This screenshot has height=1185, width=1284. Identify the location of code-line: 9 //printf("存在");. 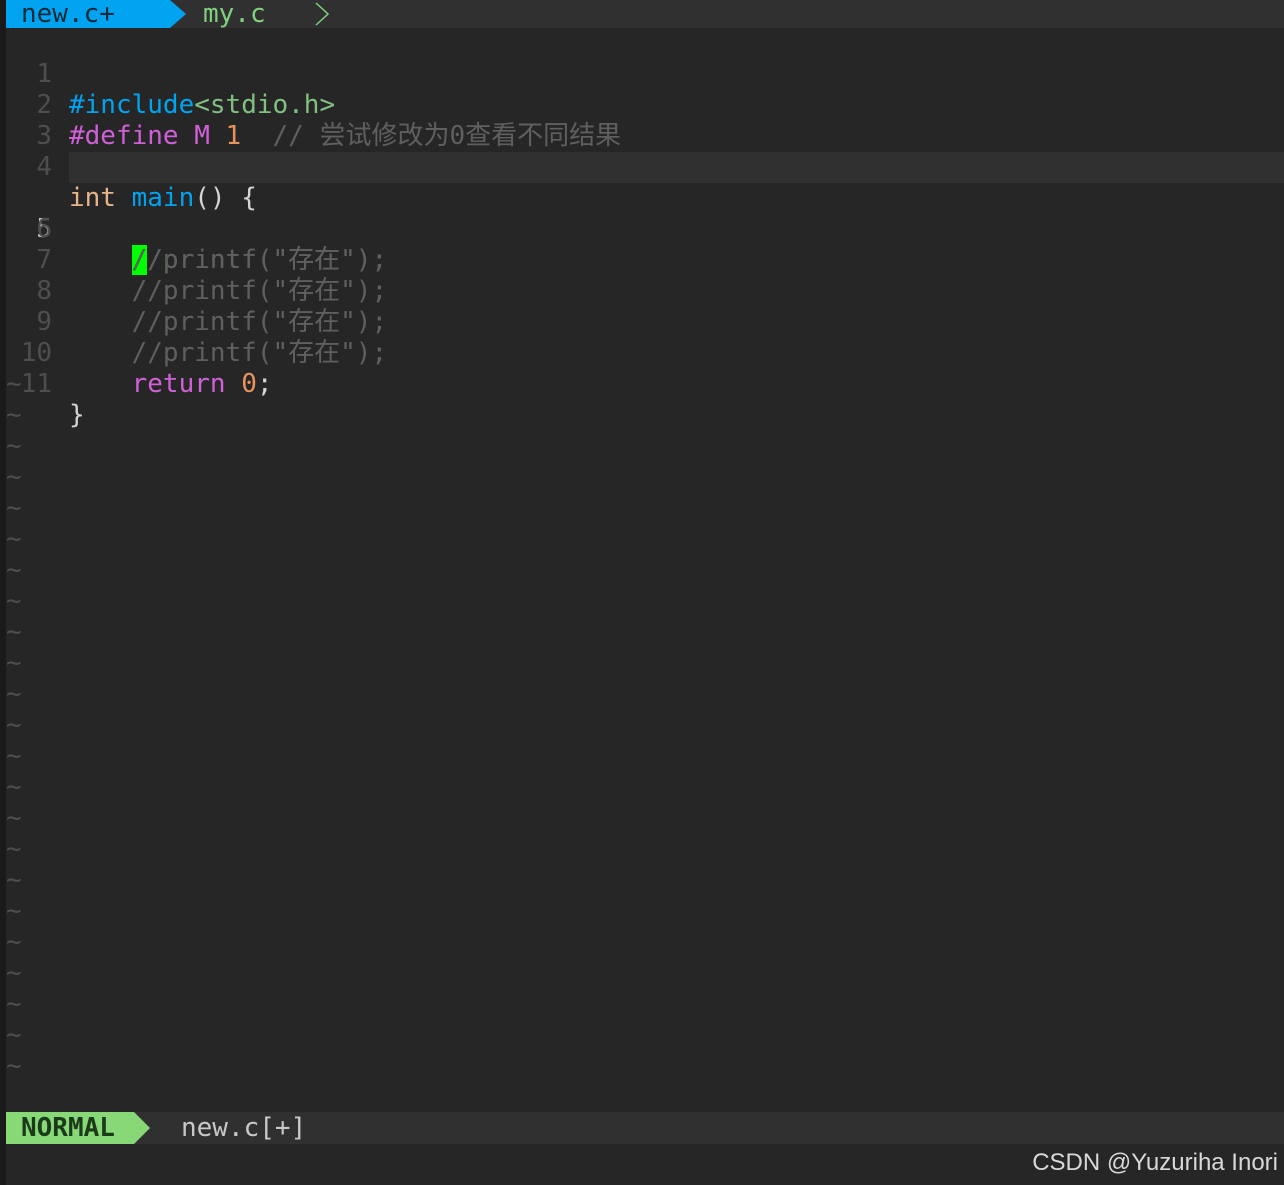
(645, 322).